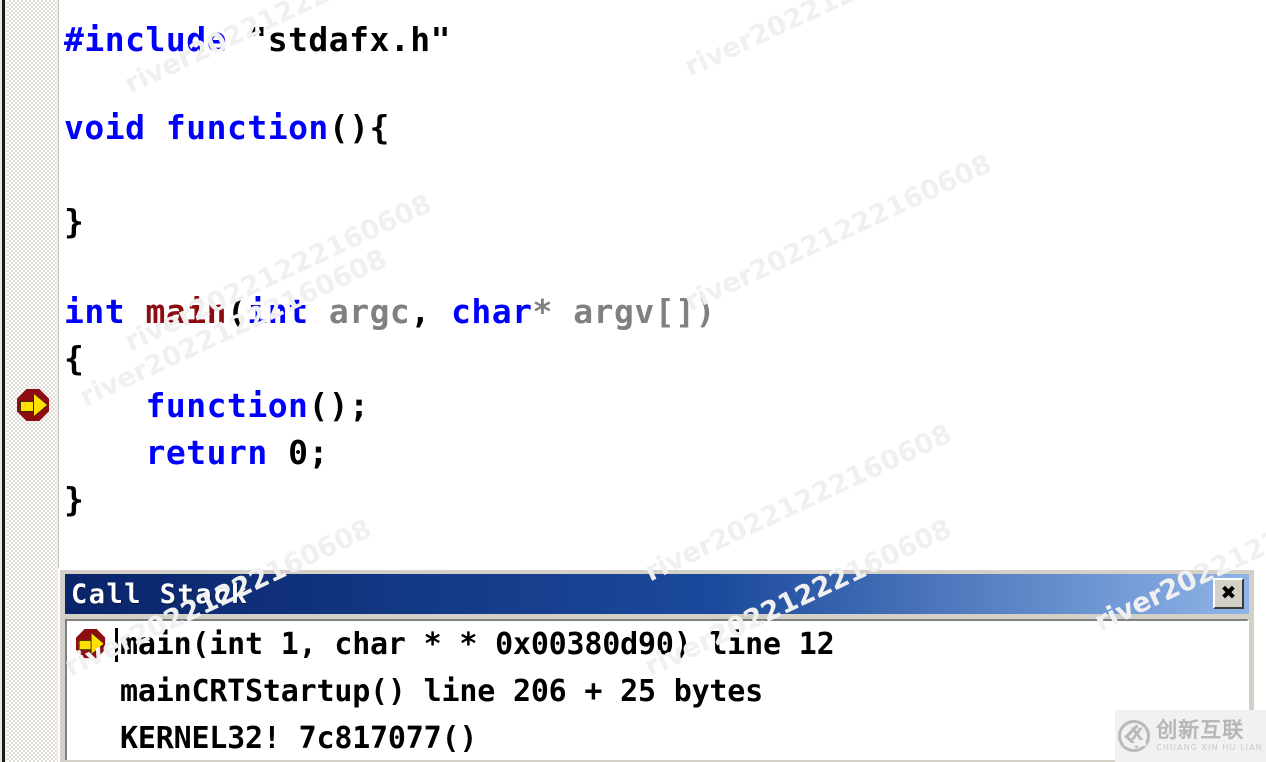 The width and height of the screenshot is (1266, 762). What do you see at coordinates (369, 311) in the screenshot?
I see `code-token: argc` at bounding box center [369, 311].